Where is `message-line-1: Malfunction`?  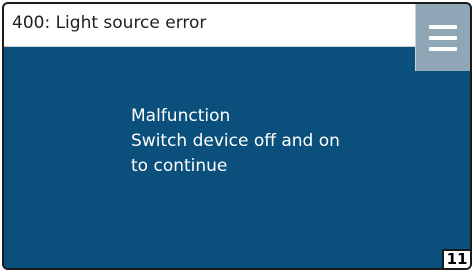 message-line-1: Malfunction is located at coordinates (181, 116).